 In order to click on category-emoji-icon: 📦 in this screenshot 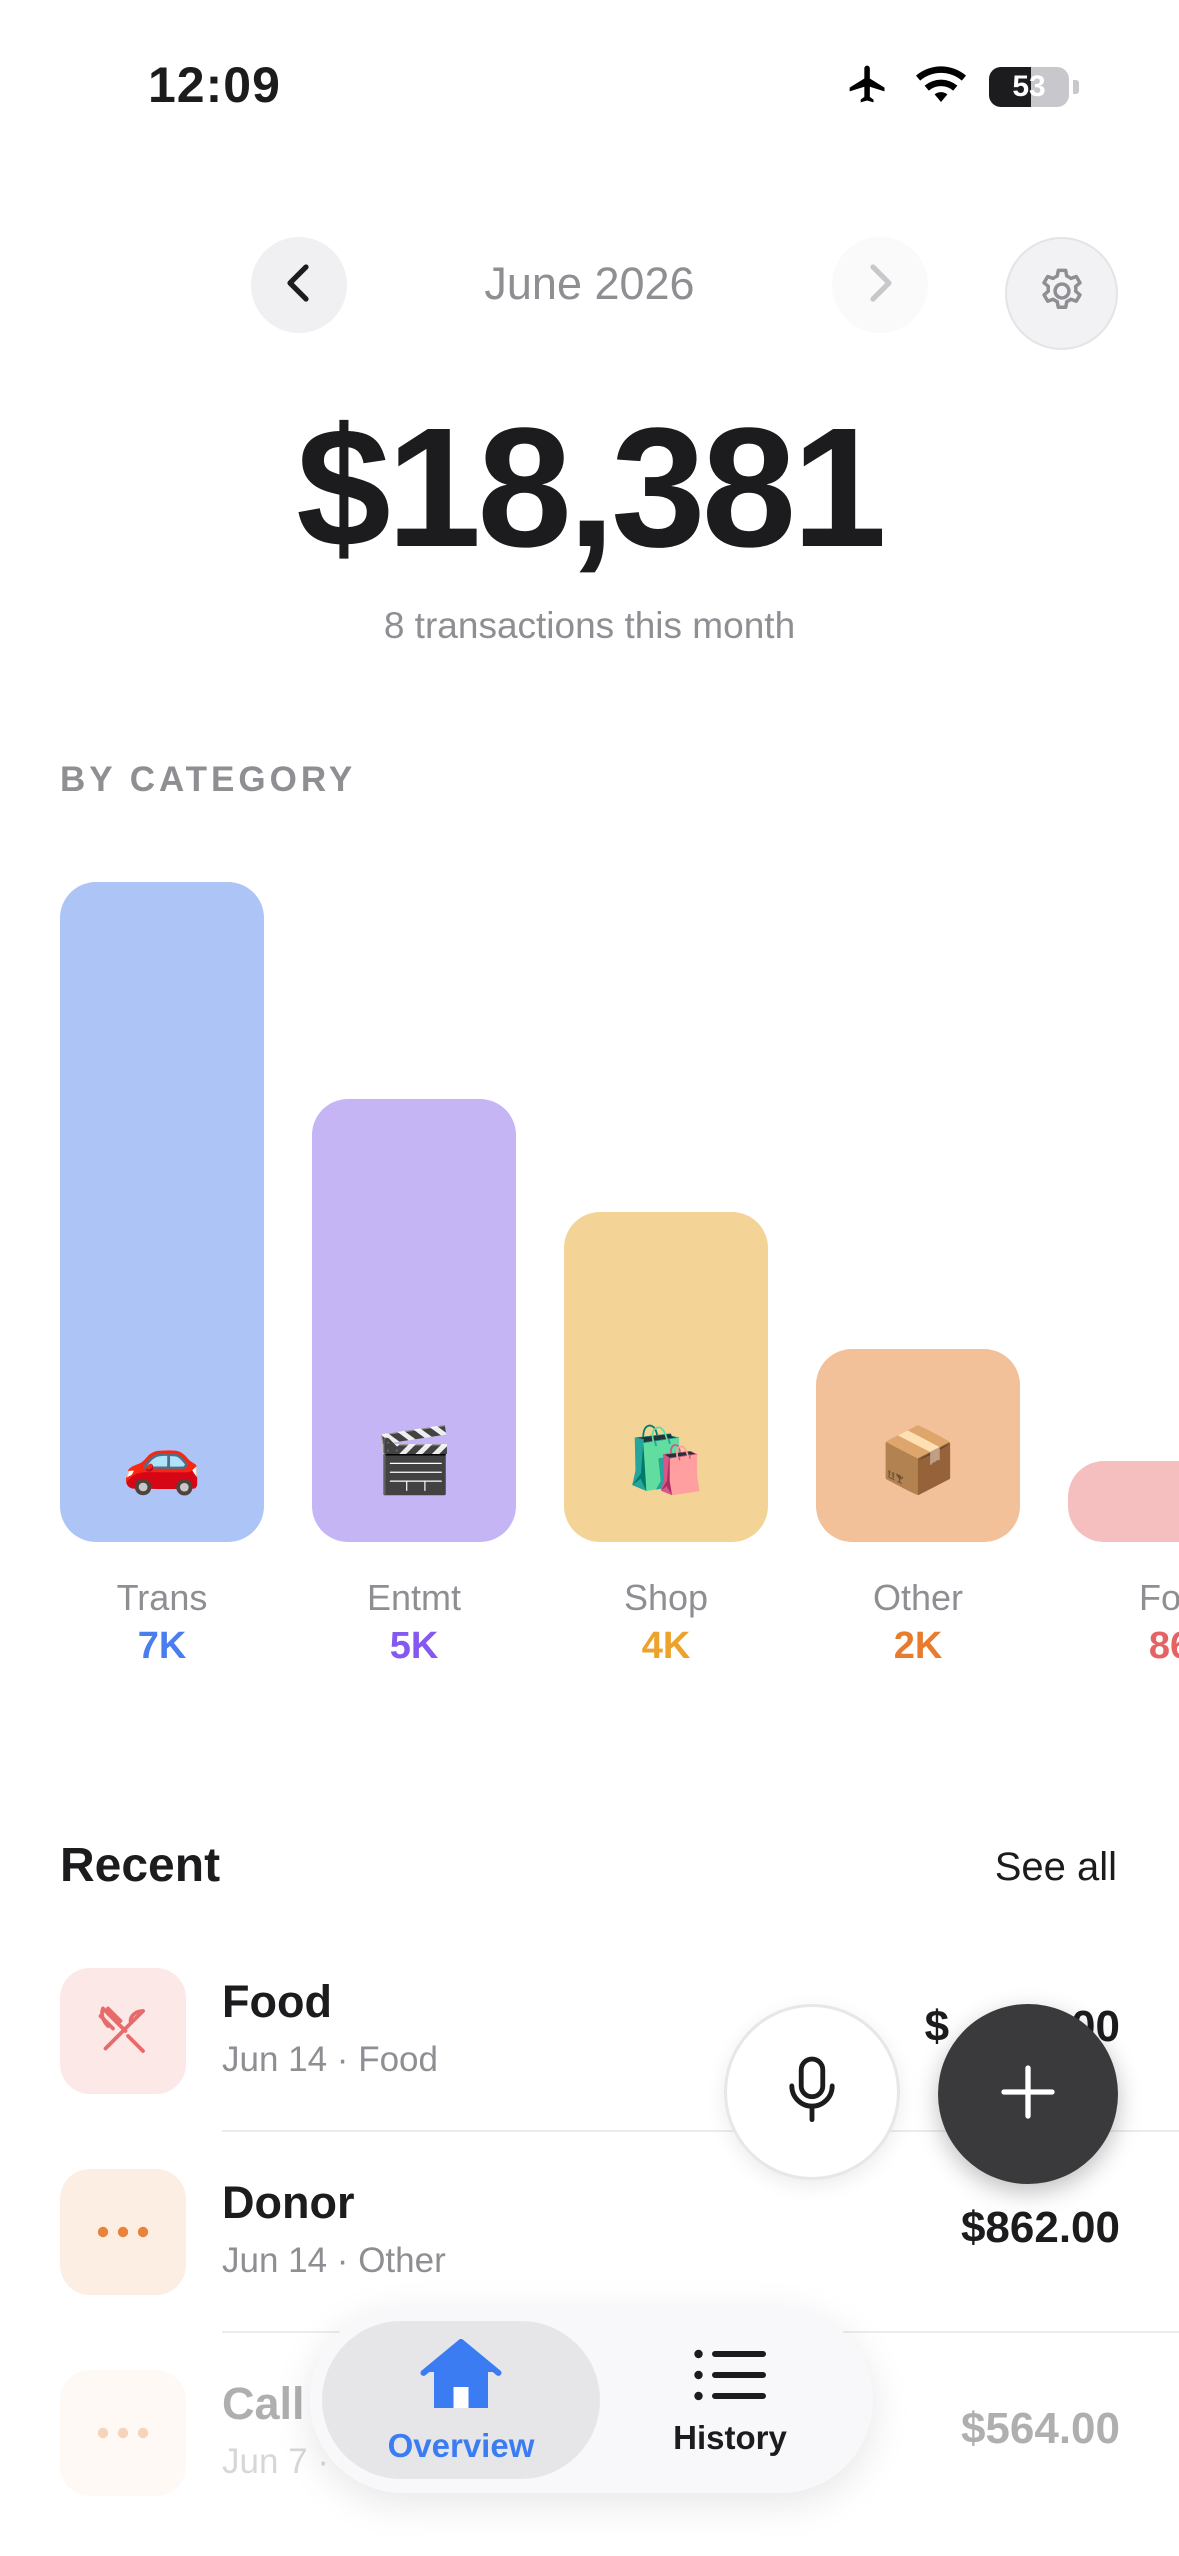, I will do `click(918, 1460)`.